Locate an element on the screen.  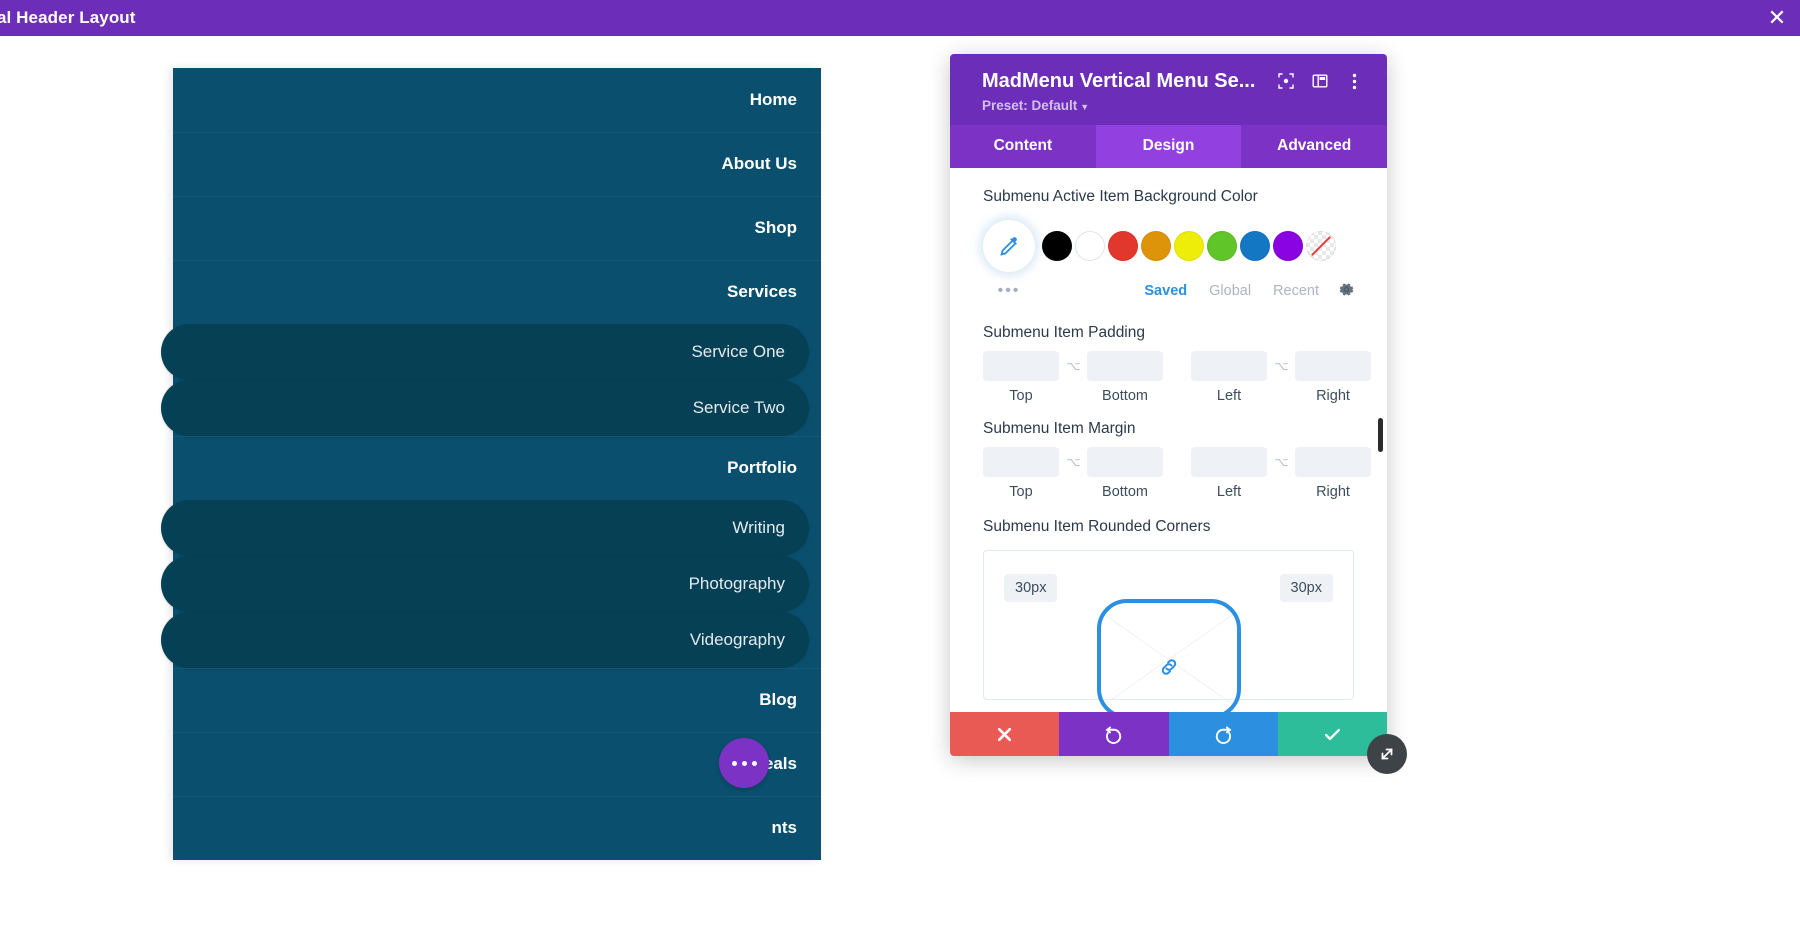
close-icon: ✕ is located at coordinates (1777, 18).